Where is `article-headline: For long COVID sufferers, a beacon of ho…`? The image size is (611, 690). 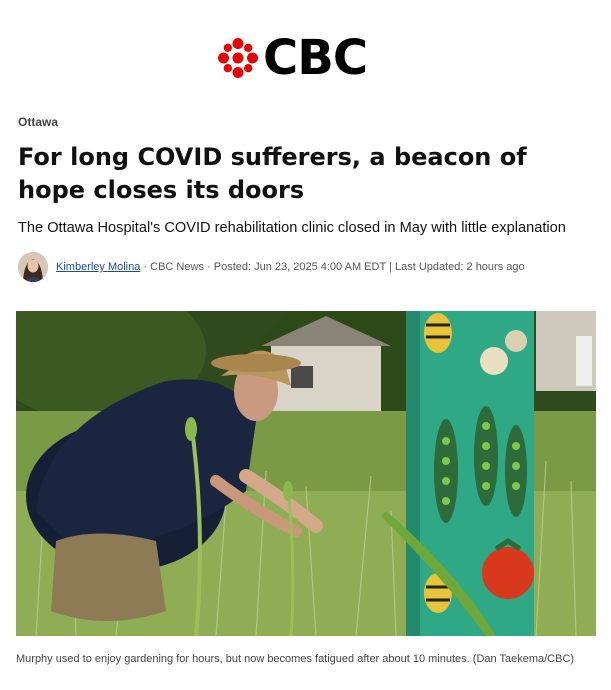 article-headline: For long COVID sufferers, a beacon of ho… is located at coordinates (272, 173).